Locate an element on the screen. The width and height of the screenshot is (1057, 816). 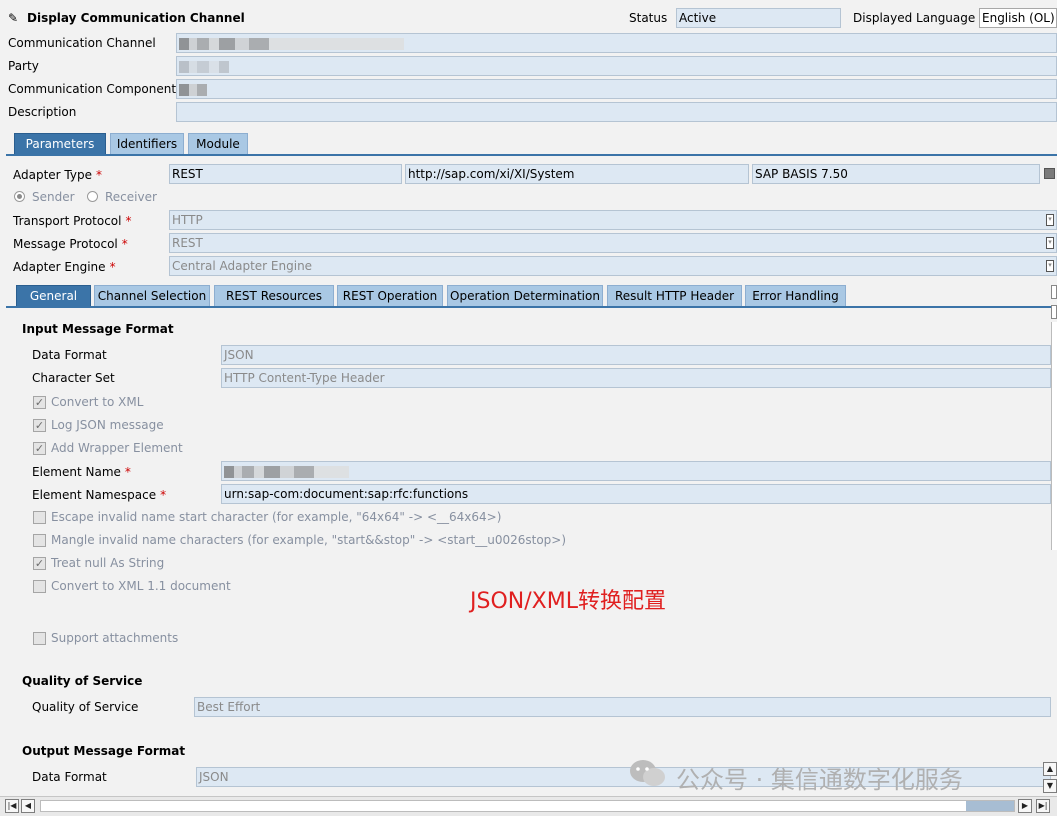
character-set-field: HTTP Content-Type Header is located at coordinates (636, 378).